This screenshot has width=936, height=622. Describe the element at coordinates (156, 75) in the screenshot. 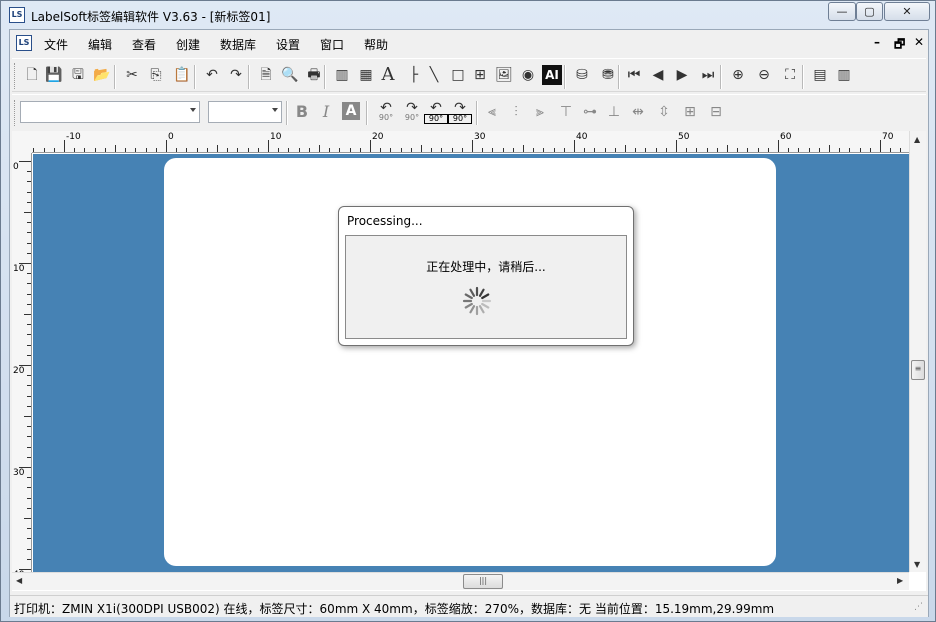

I see `copy-icon: ⎘` at that location.